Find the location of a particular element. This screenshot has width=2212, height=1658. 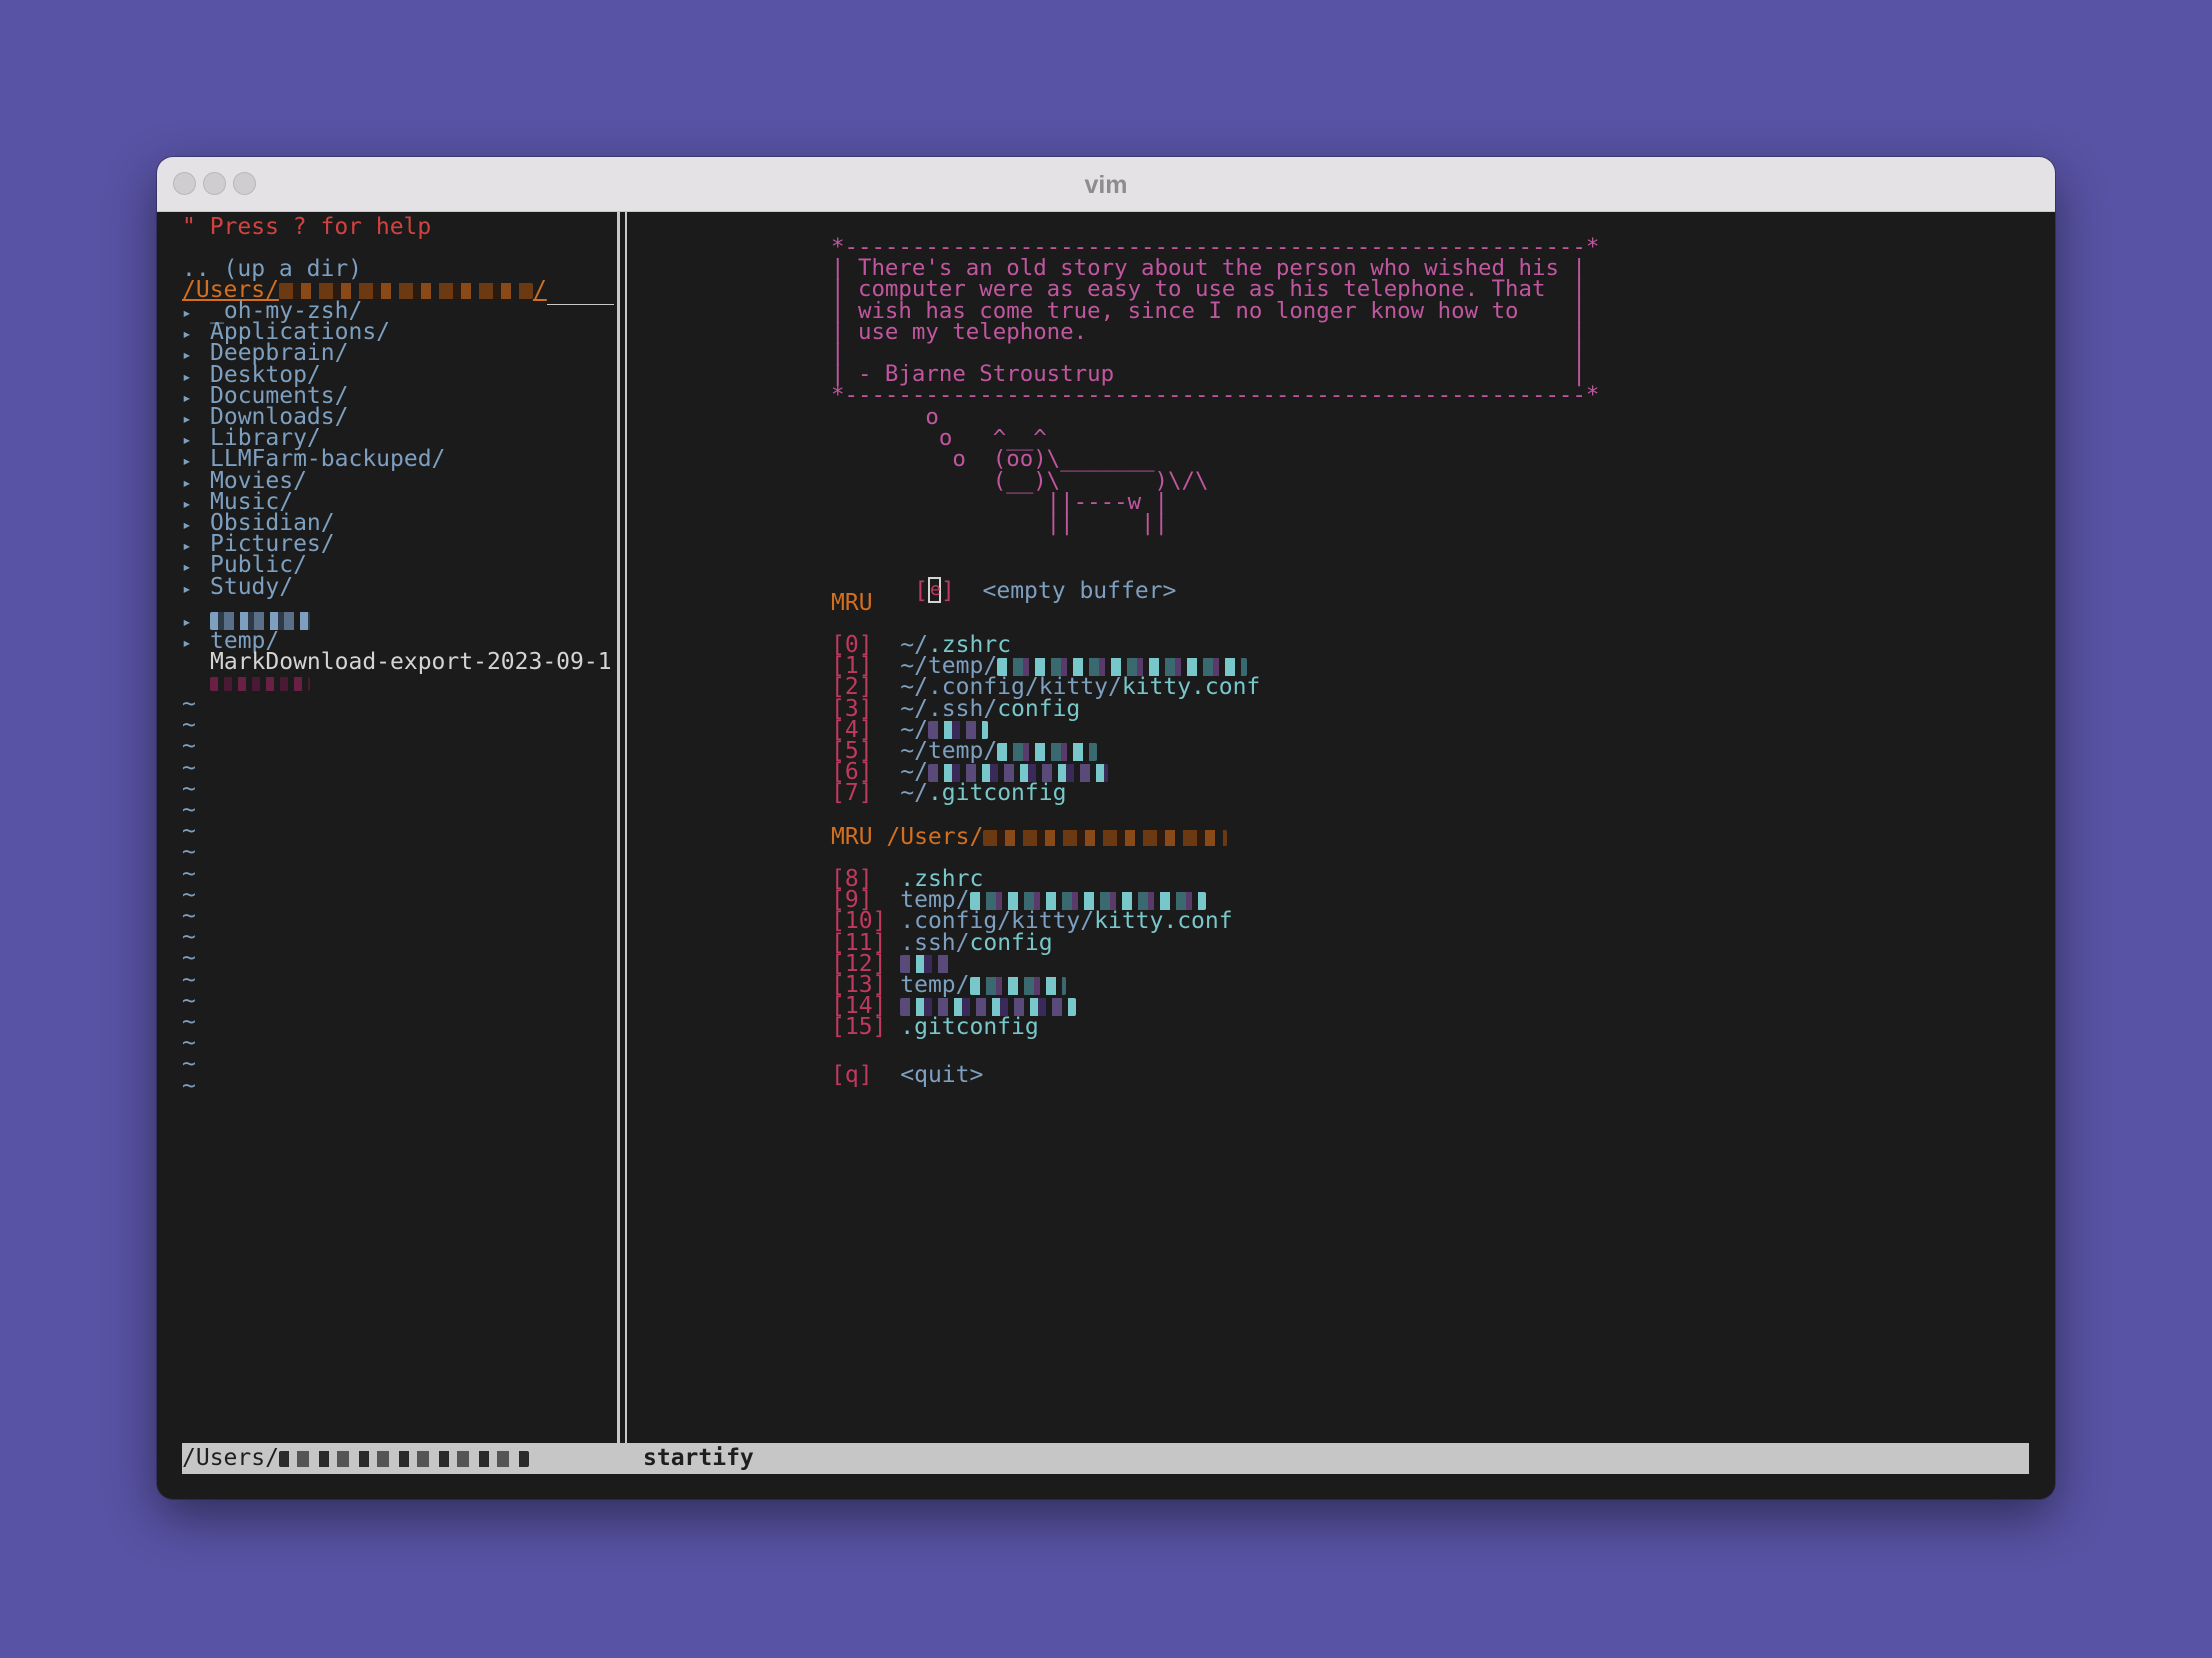

cow-line: || || is located at coordinates (1000, 523).